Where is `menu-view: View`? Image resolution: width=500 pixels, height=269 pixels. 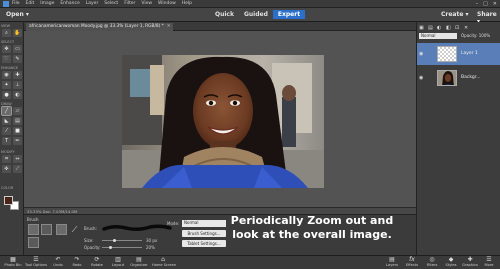
menu-view: View is located at coordinates (146, 3).